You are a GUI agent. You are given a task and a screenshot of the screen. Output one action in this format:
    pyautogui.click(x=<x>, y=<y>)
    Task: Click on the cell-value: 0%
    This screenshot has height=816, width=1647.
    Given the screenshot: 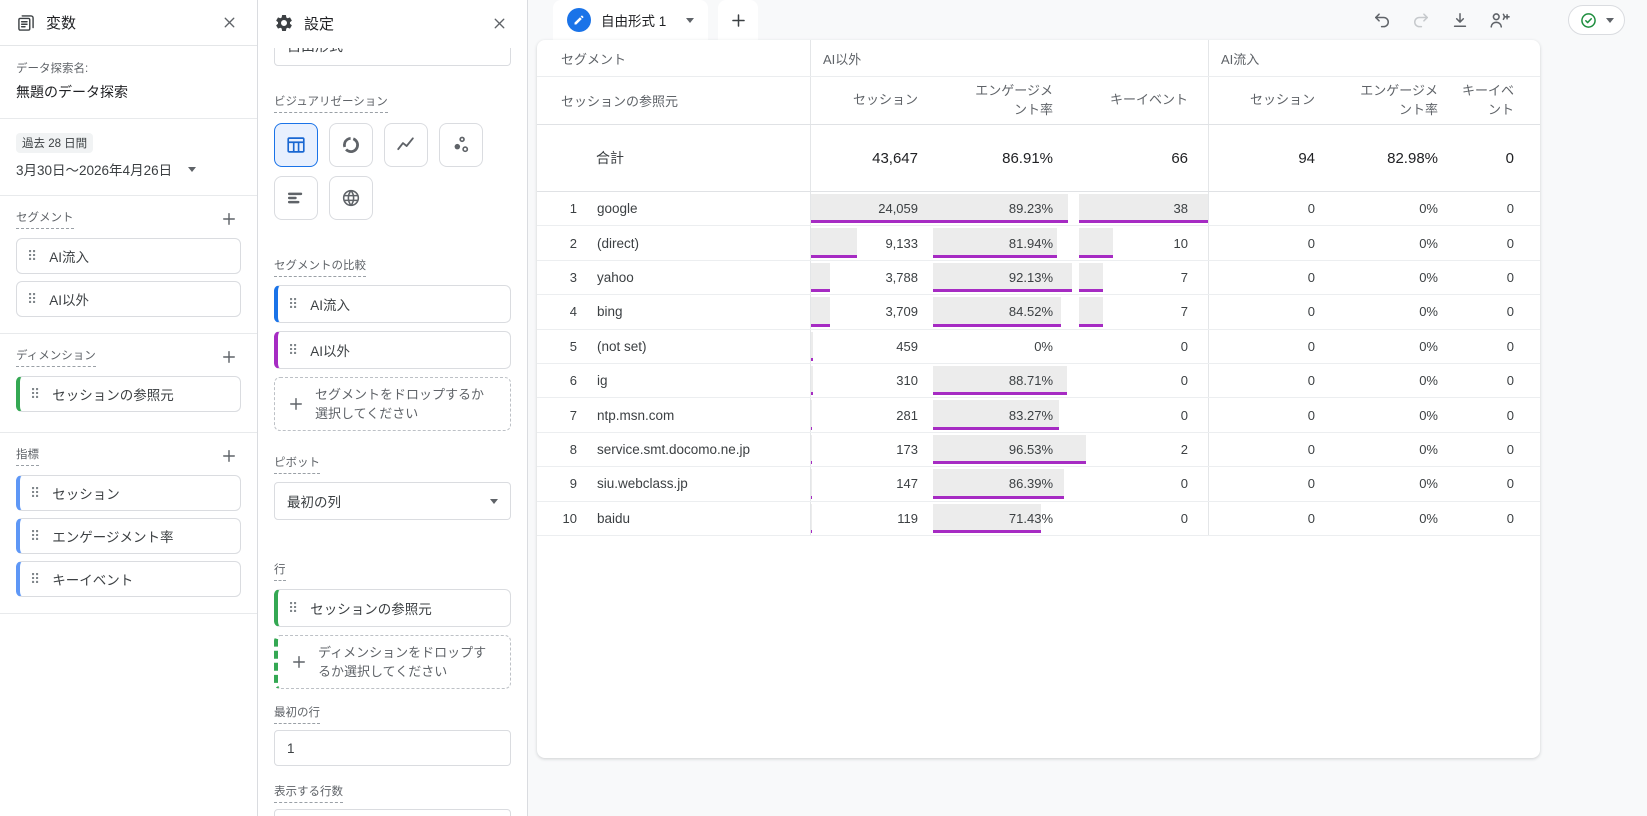 What is the action you would take?
    pyautogui.click(x=1428, y=518)
    